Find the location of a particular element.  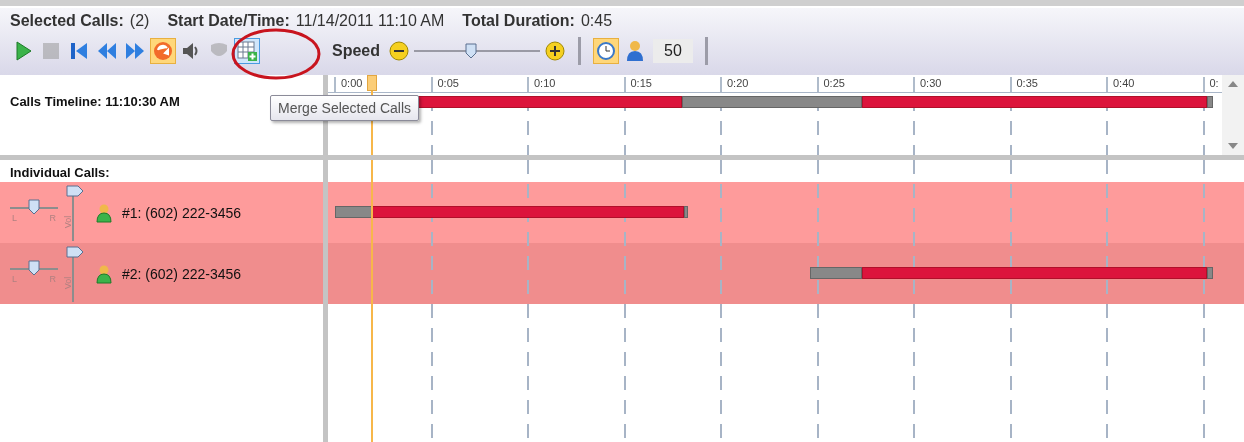

selected-calls-count: (2) is located at coordinates (139, 21).